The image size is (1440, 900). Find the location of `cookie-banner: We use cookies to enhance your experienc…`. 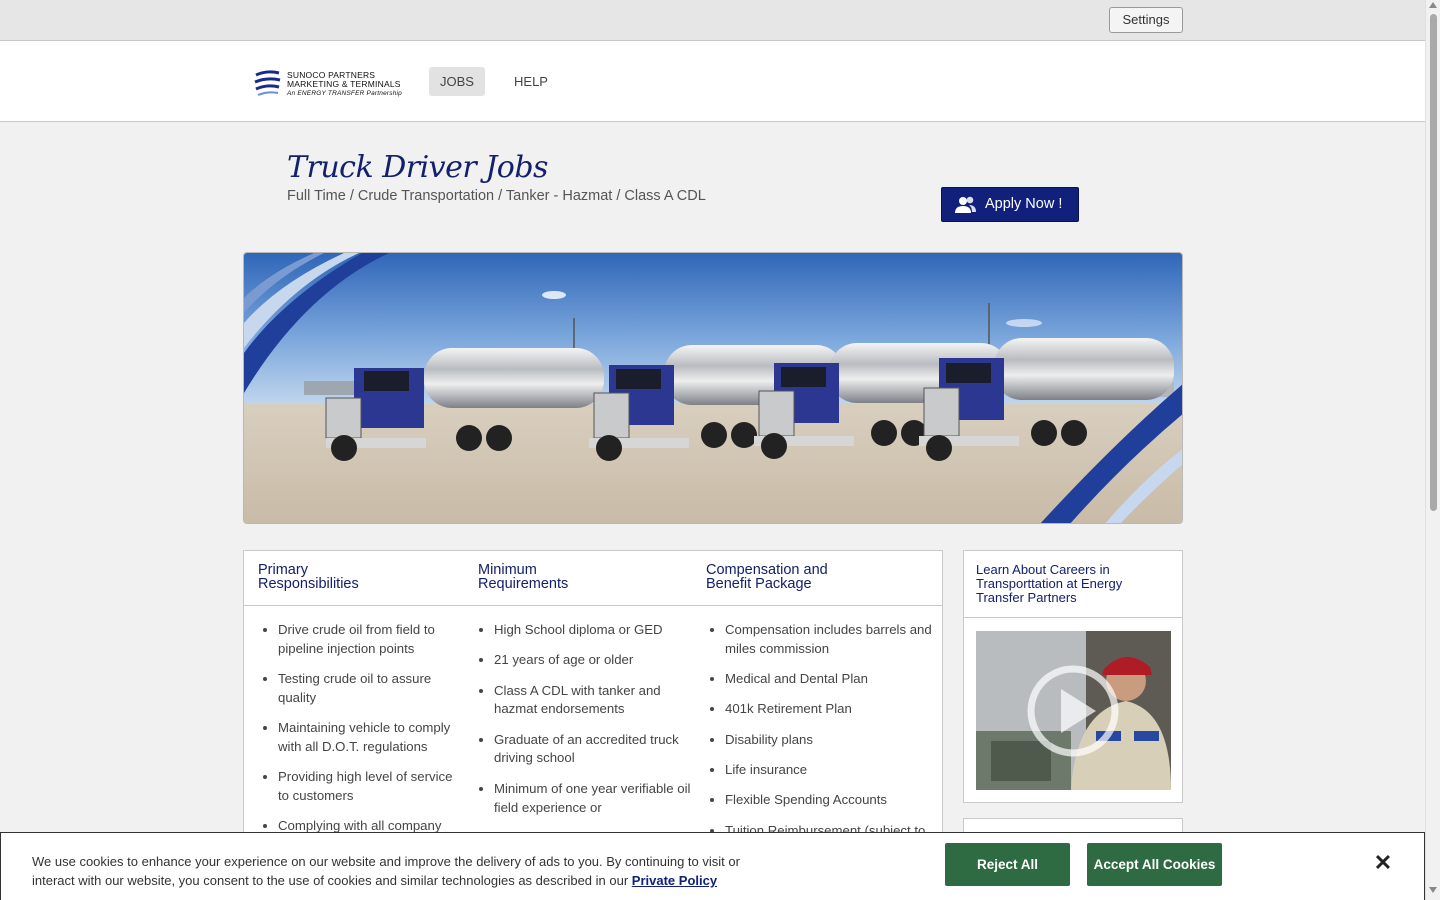

cookie-banner: We use cookies to enhance your experienc… is located at coordinates (712, 866).